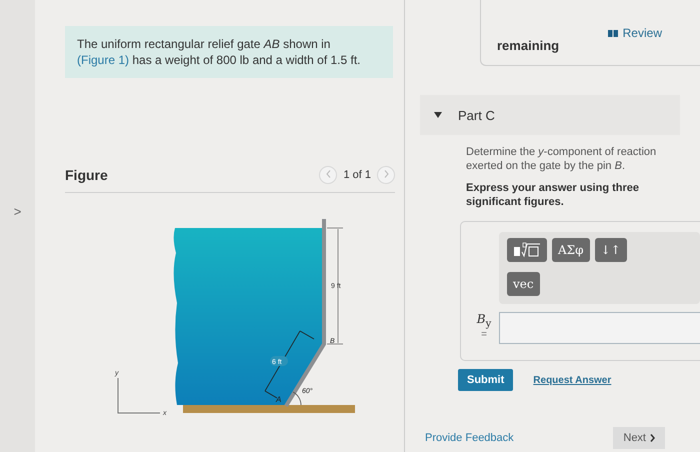 The height and width of the screenshot is (452, 700). What do you see at coordinates (639, 438) in the screenshot?
I see `next-button: Next` at bounding box center [639, 438].